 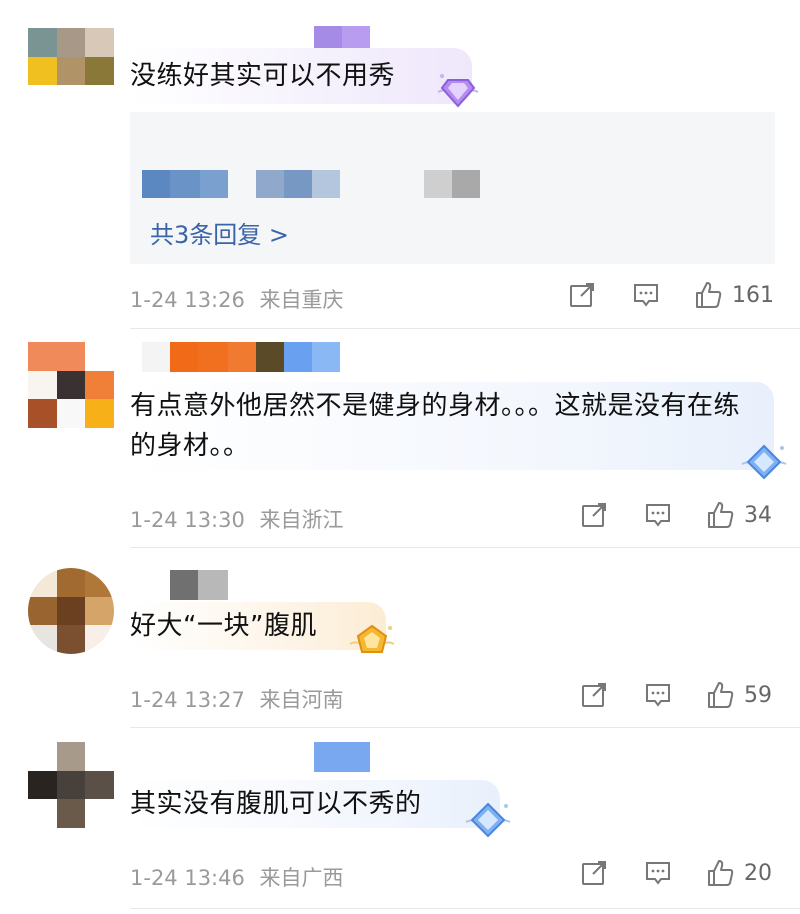 I want to click on comment-meta: 1-24 13:26 来自重庆, so click(x=237, y=299).